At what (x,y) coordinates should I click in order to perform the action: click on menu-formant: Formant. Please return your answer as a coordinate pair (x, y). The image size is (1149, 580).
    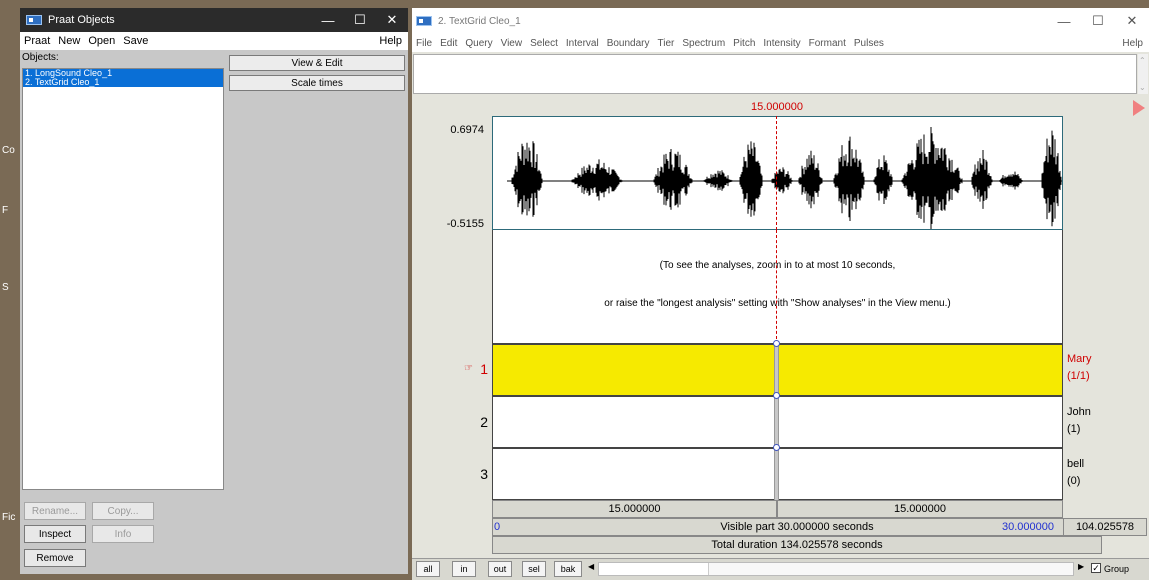
    Looking at the image, I should click on (827, 43).